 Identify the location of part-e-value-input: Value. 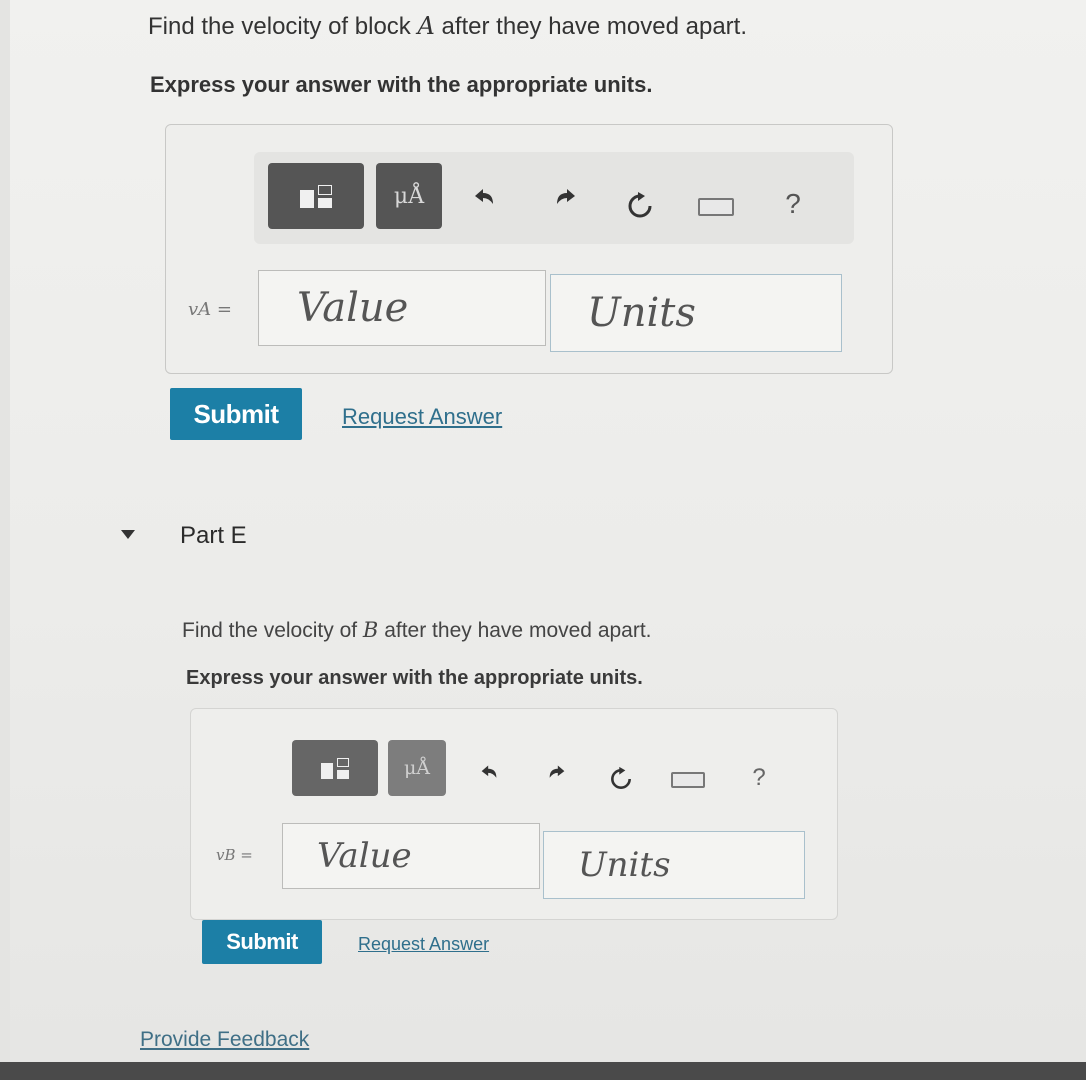
(411, 856).